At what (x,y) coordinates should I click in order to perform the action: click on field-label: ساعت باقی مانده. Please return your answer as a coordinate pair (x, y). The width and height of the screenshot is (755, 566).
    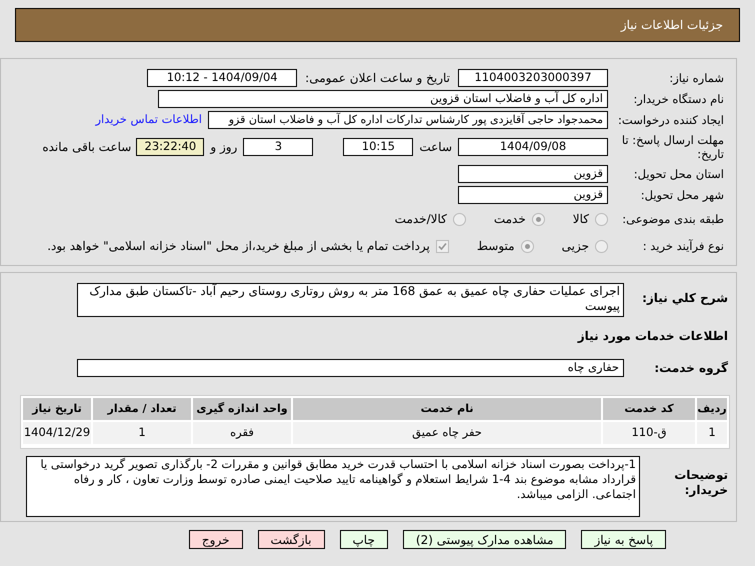
    Looking at the image, I should click on (87, 147).